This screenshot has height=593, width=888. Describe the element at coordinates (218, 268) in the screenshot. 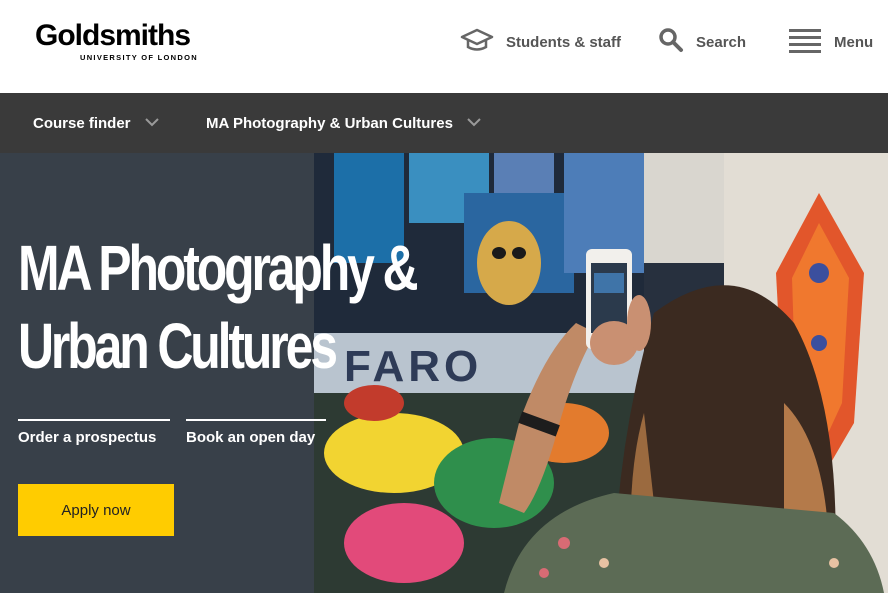

I see `page-title-line-1: MA Photography &` at that location.